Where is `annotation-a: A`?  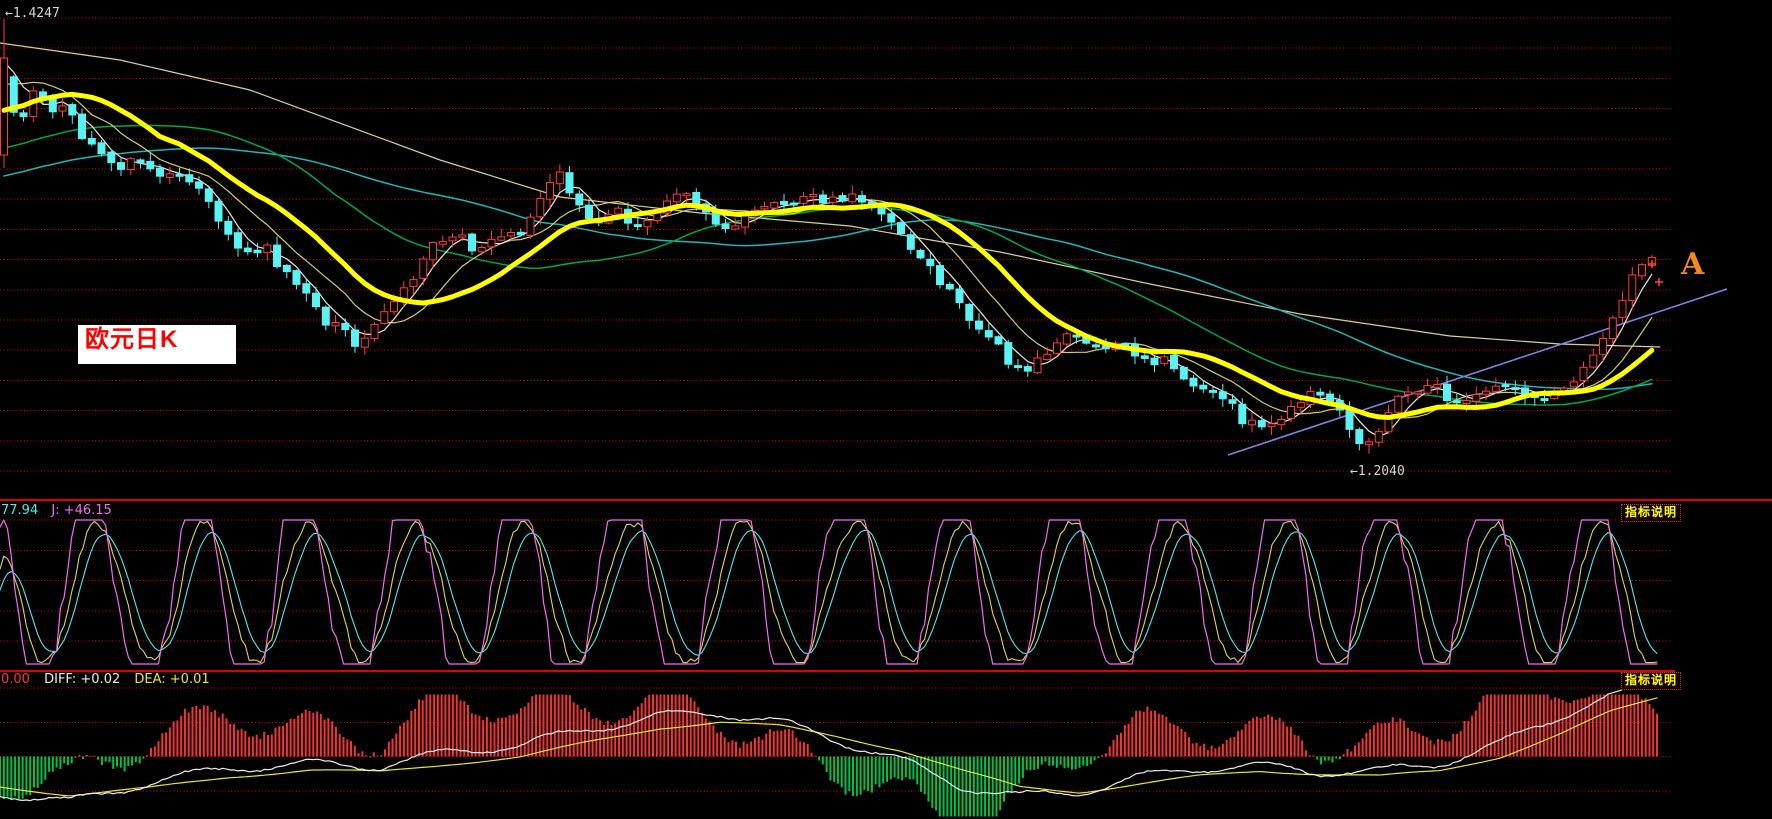
annotation-a: A is located at coordinates (1693, 264).